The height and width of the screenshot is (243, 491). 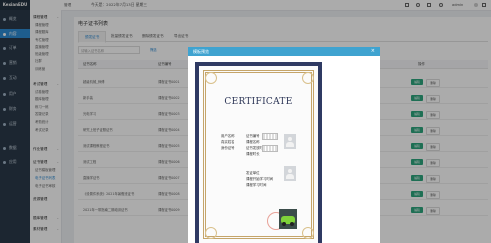 I want to click on modal-title: 模板预览, so click(x=201, y=51).